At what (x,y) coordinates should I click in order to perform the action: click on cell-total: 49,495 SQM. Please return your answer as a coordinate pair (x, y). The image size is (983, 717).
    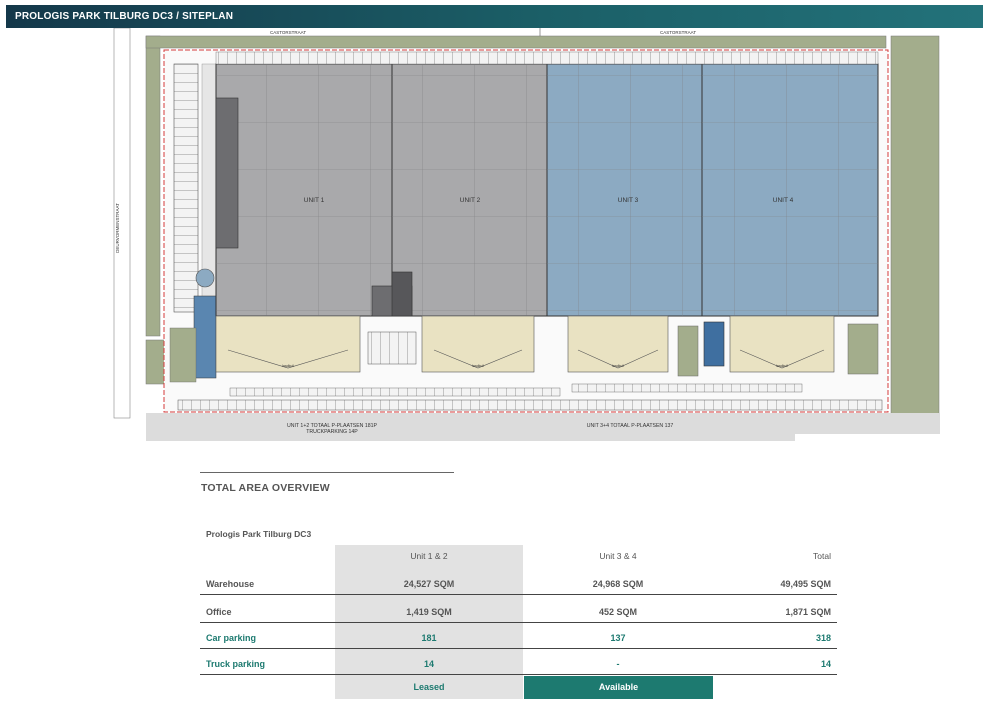
    Looking at the image, I should click on (805, 584).